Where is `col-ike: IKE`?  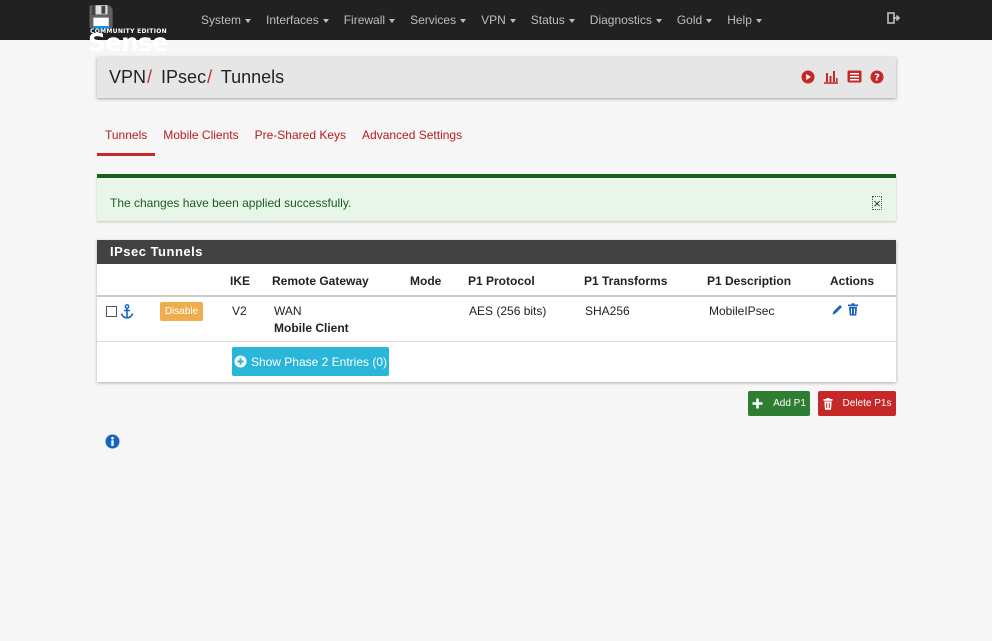
col-ike: IKE is located at coordinates (240, 281).